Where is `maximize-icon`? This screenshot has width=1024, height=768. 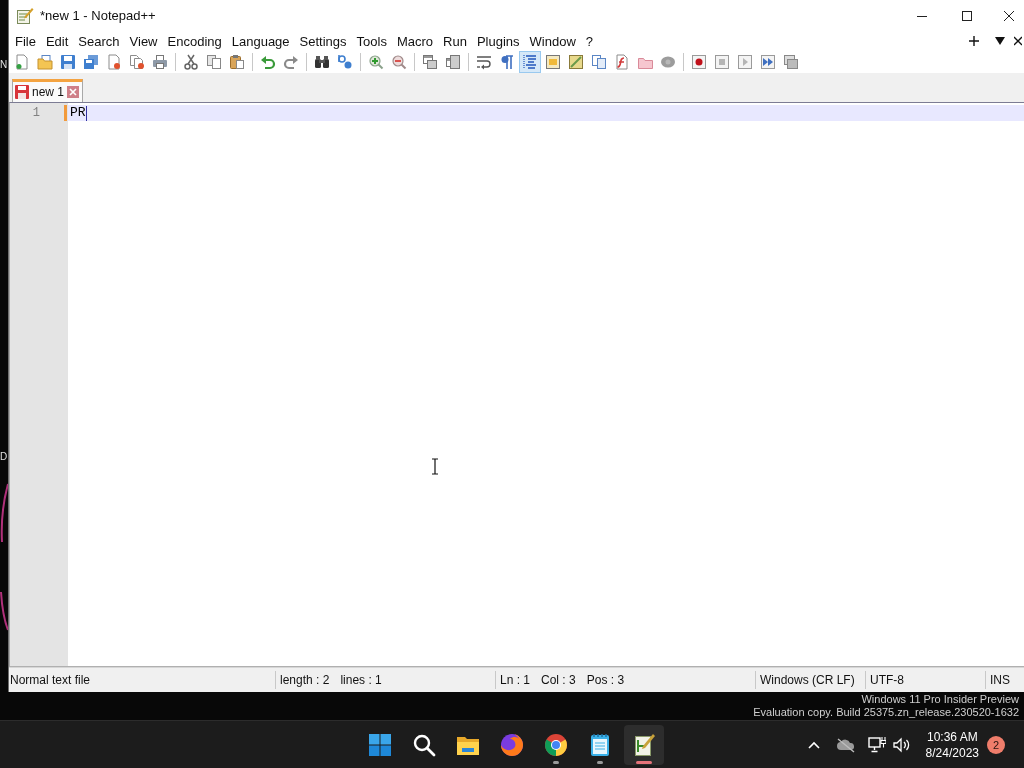
maximize-icon is located at coordinates (967, 15).